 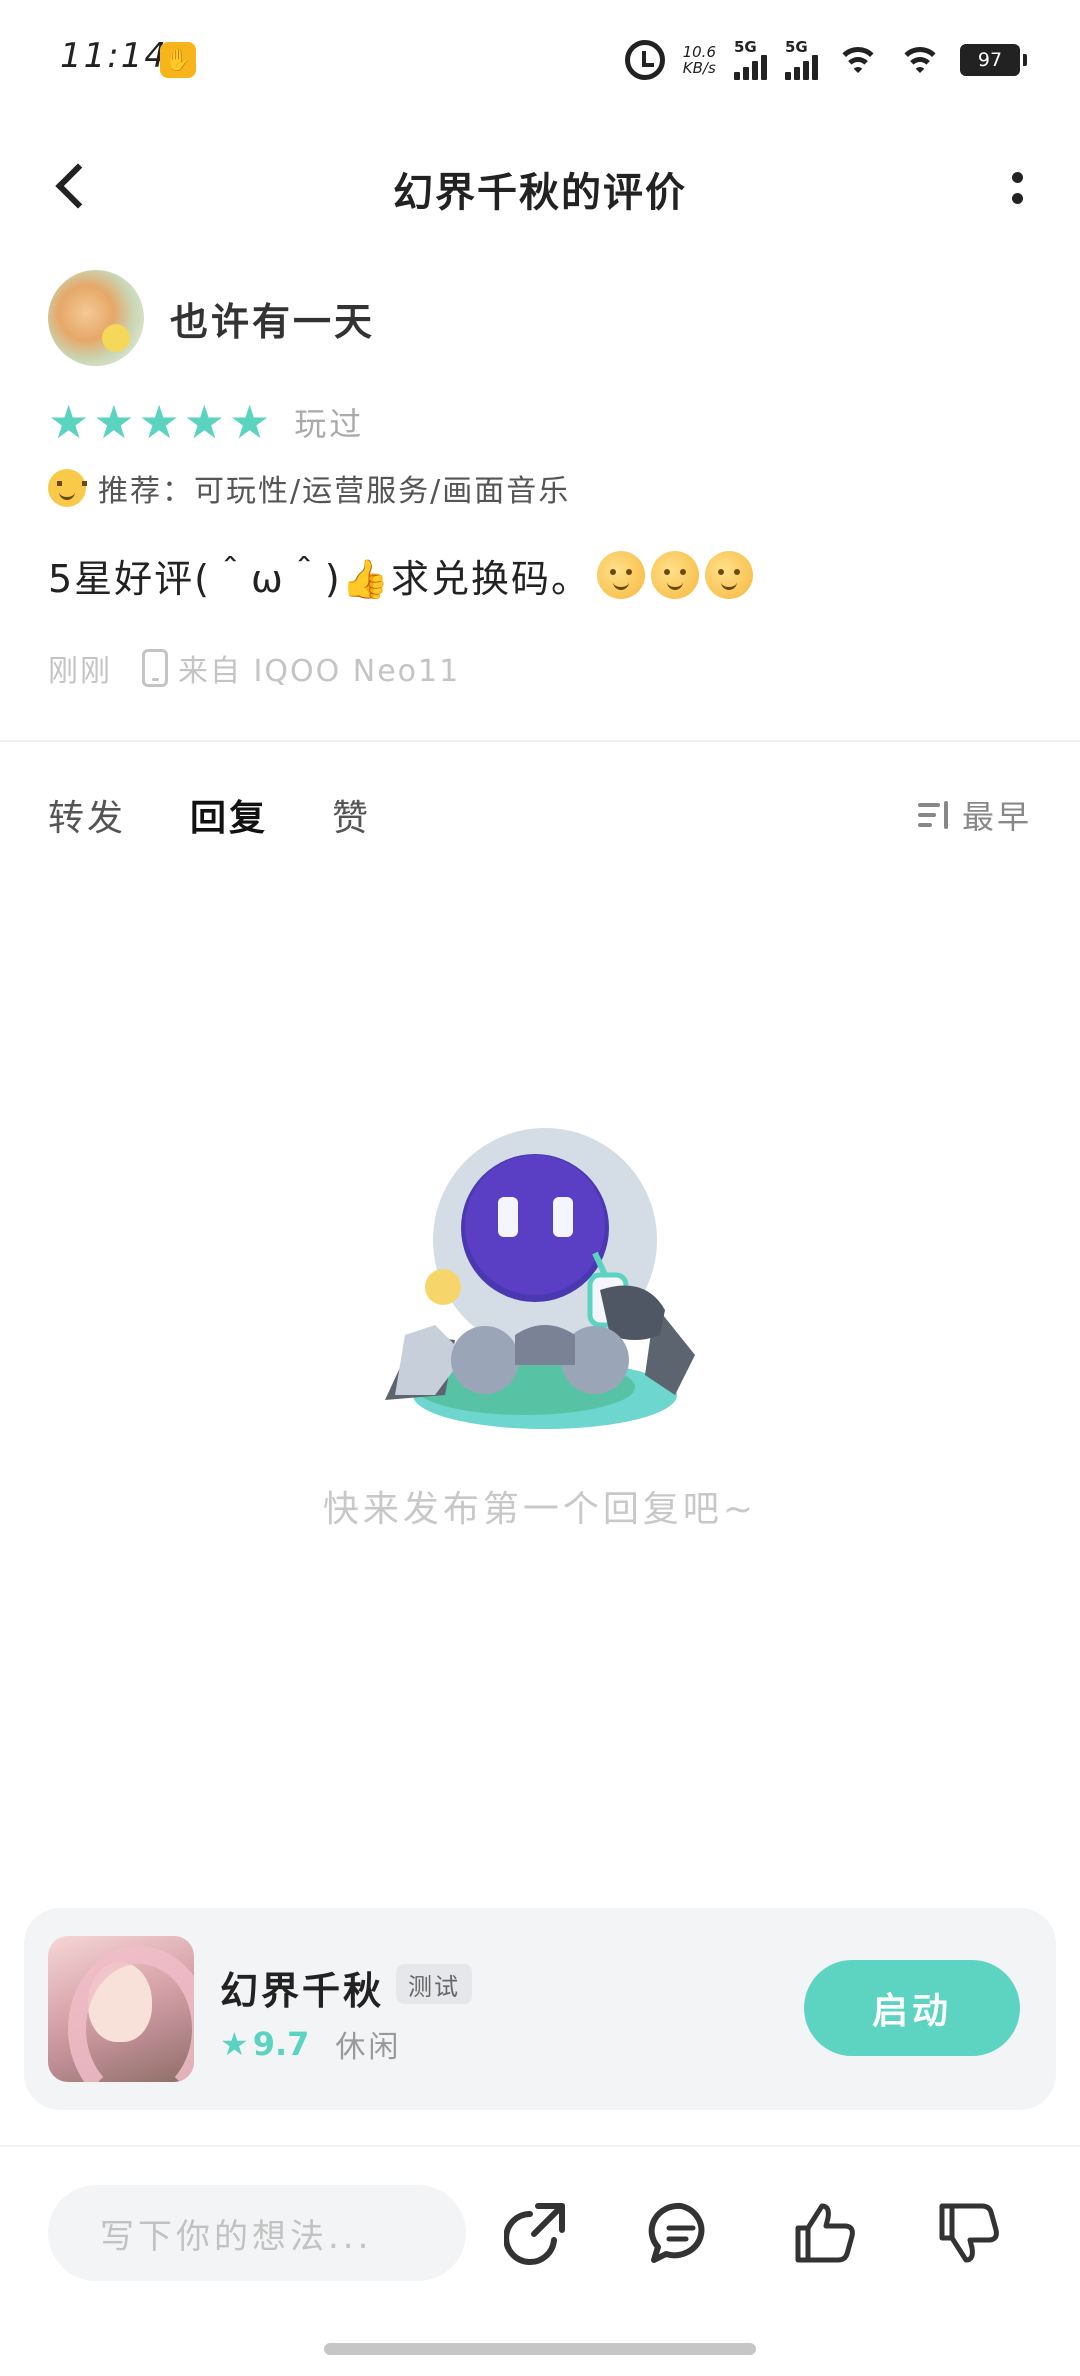 What do you see at coordinates (178, 60) in the screenshot?
I see `hand-app-icon: ✋` at bounding box center [178, 60].